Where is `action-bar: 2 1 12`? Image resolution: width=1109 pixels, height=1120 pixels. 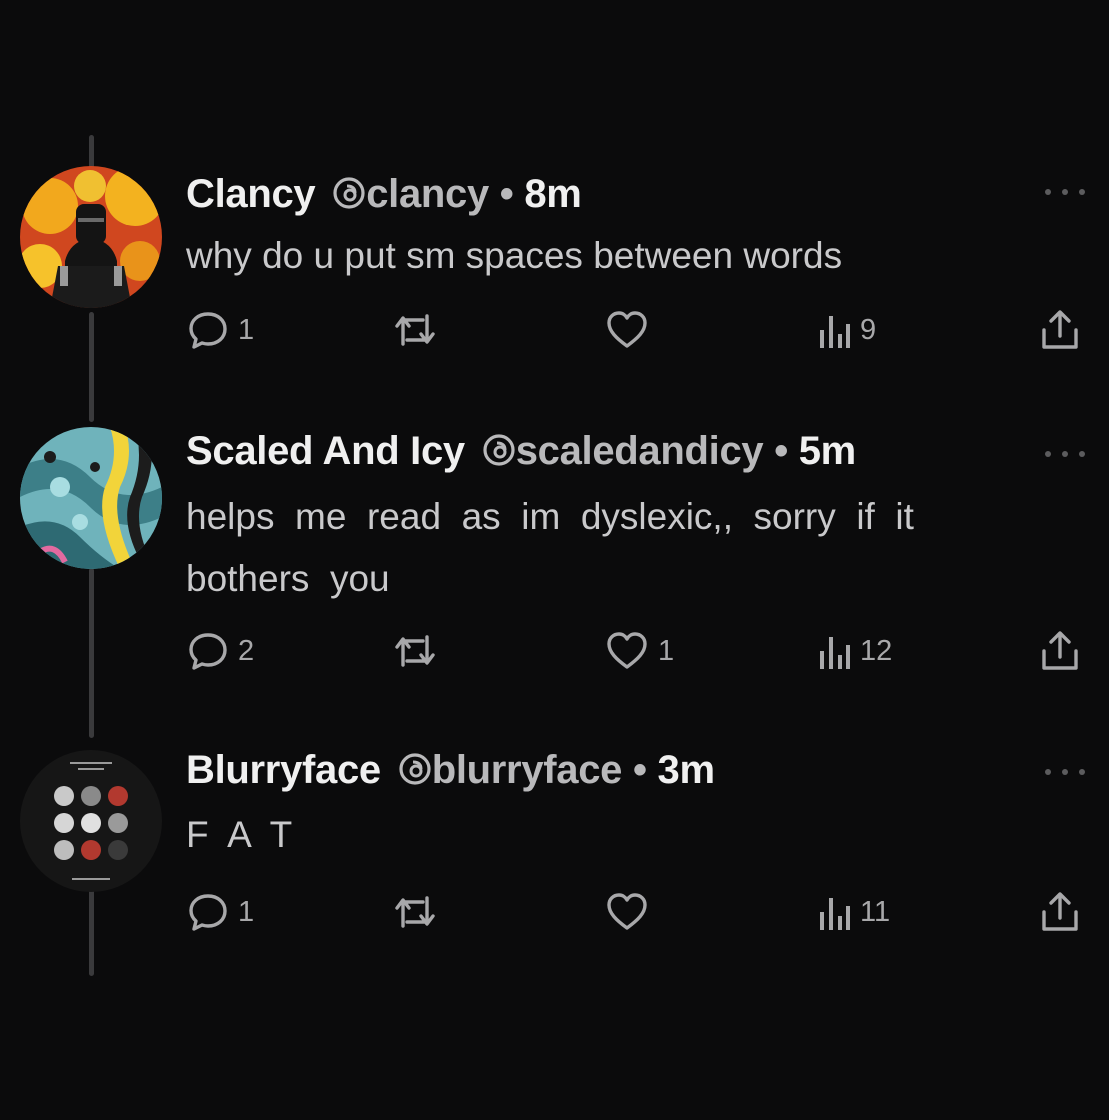 action-bar: 2 1 12 is located at coordinates (641, 651).